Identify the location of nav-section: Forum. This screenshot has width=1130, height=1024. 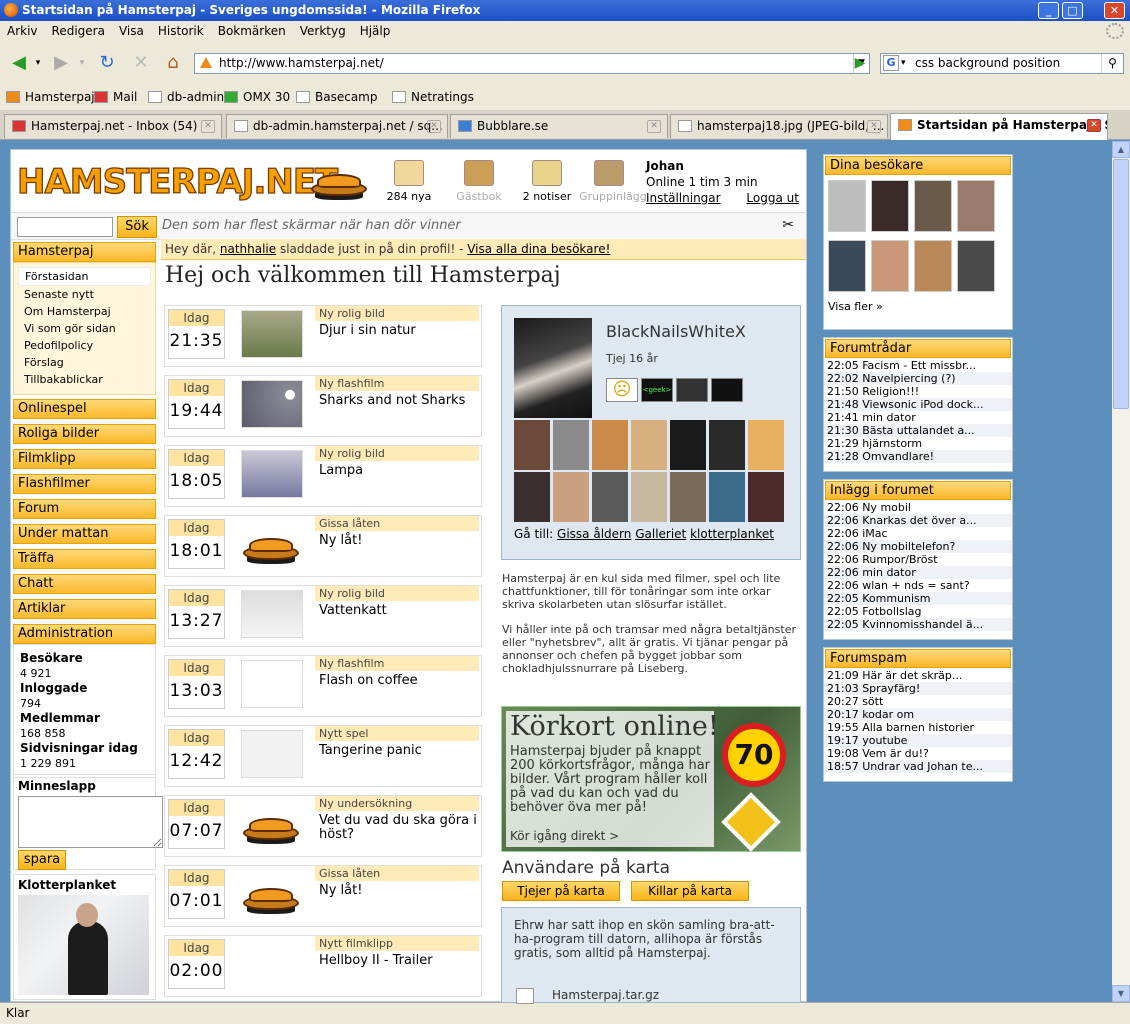
(84, 509).